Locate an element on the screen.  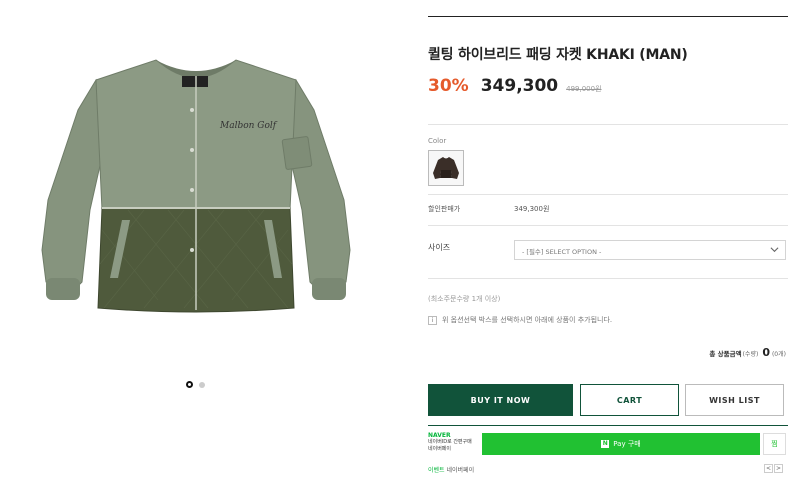
total-price: 총 상품금액 (수량) 0 (0개) is located at coordinates (747, 352).